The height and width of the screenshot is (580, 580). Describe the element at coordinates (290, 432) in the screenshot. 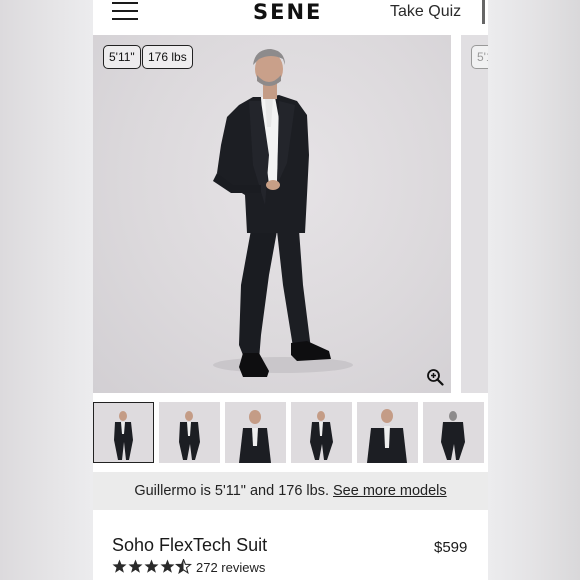

I see `thumbnail-strip` at that location.